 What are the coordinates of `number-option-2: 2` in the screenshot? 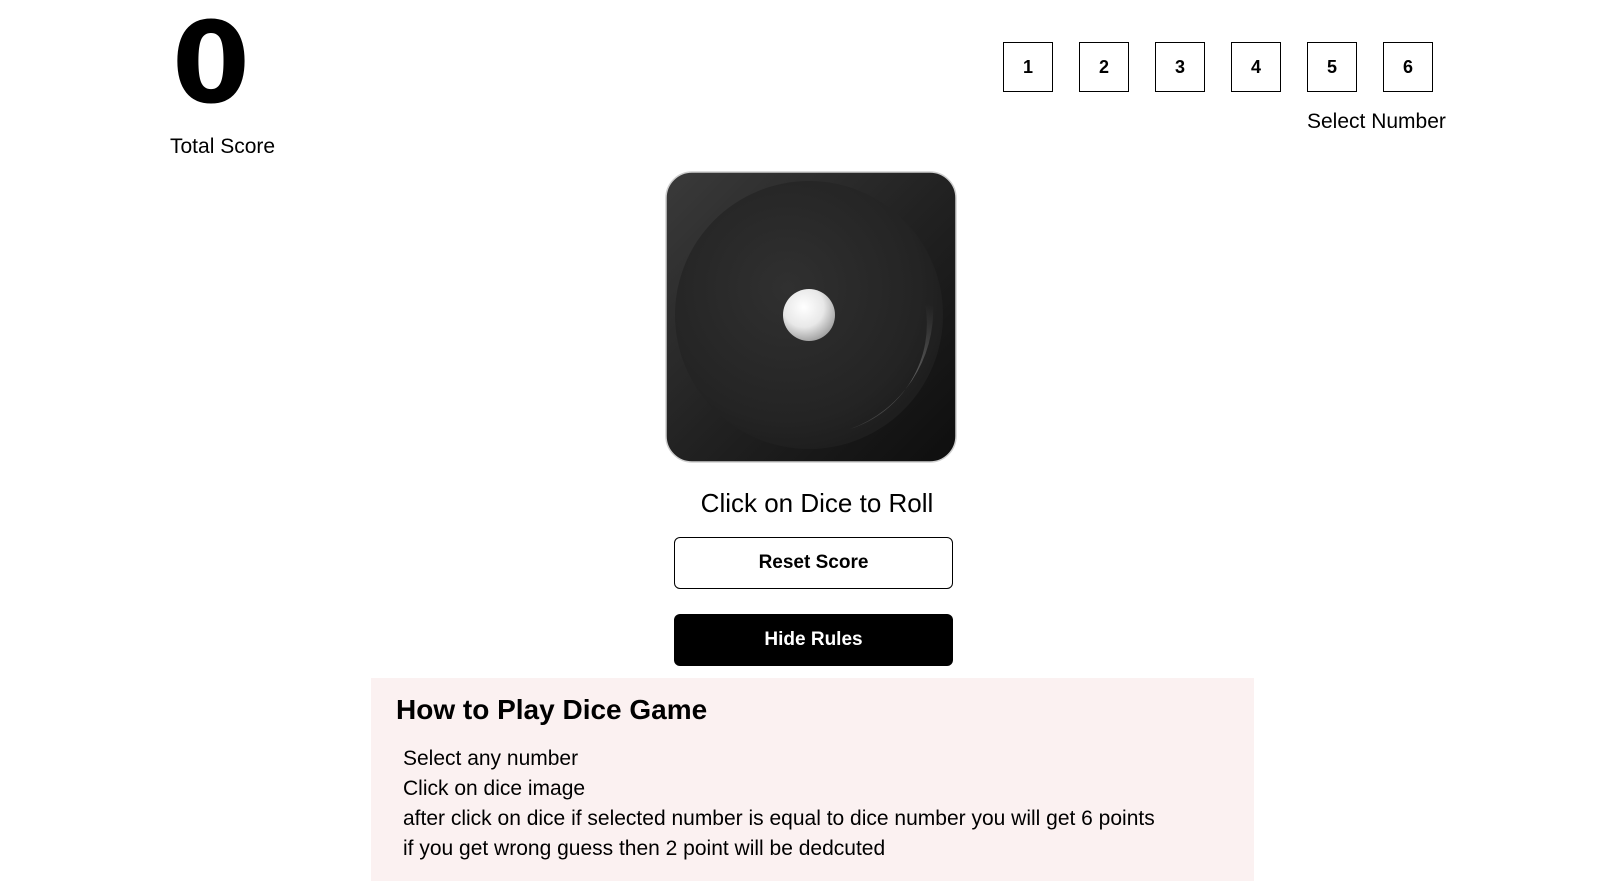 It's located at (1104, 67).